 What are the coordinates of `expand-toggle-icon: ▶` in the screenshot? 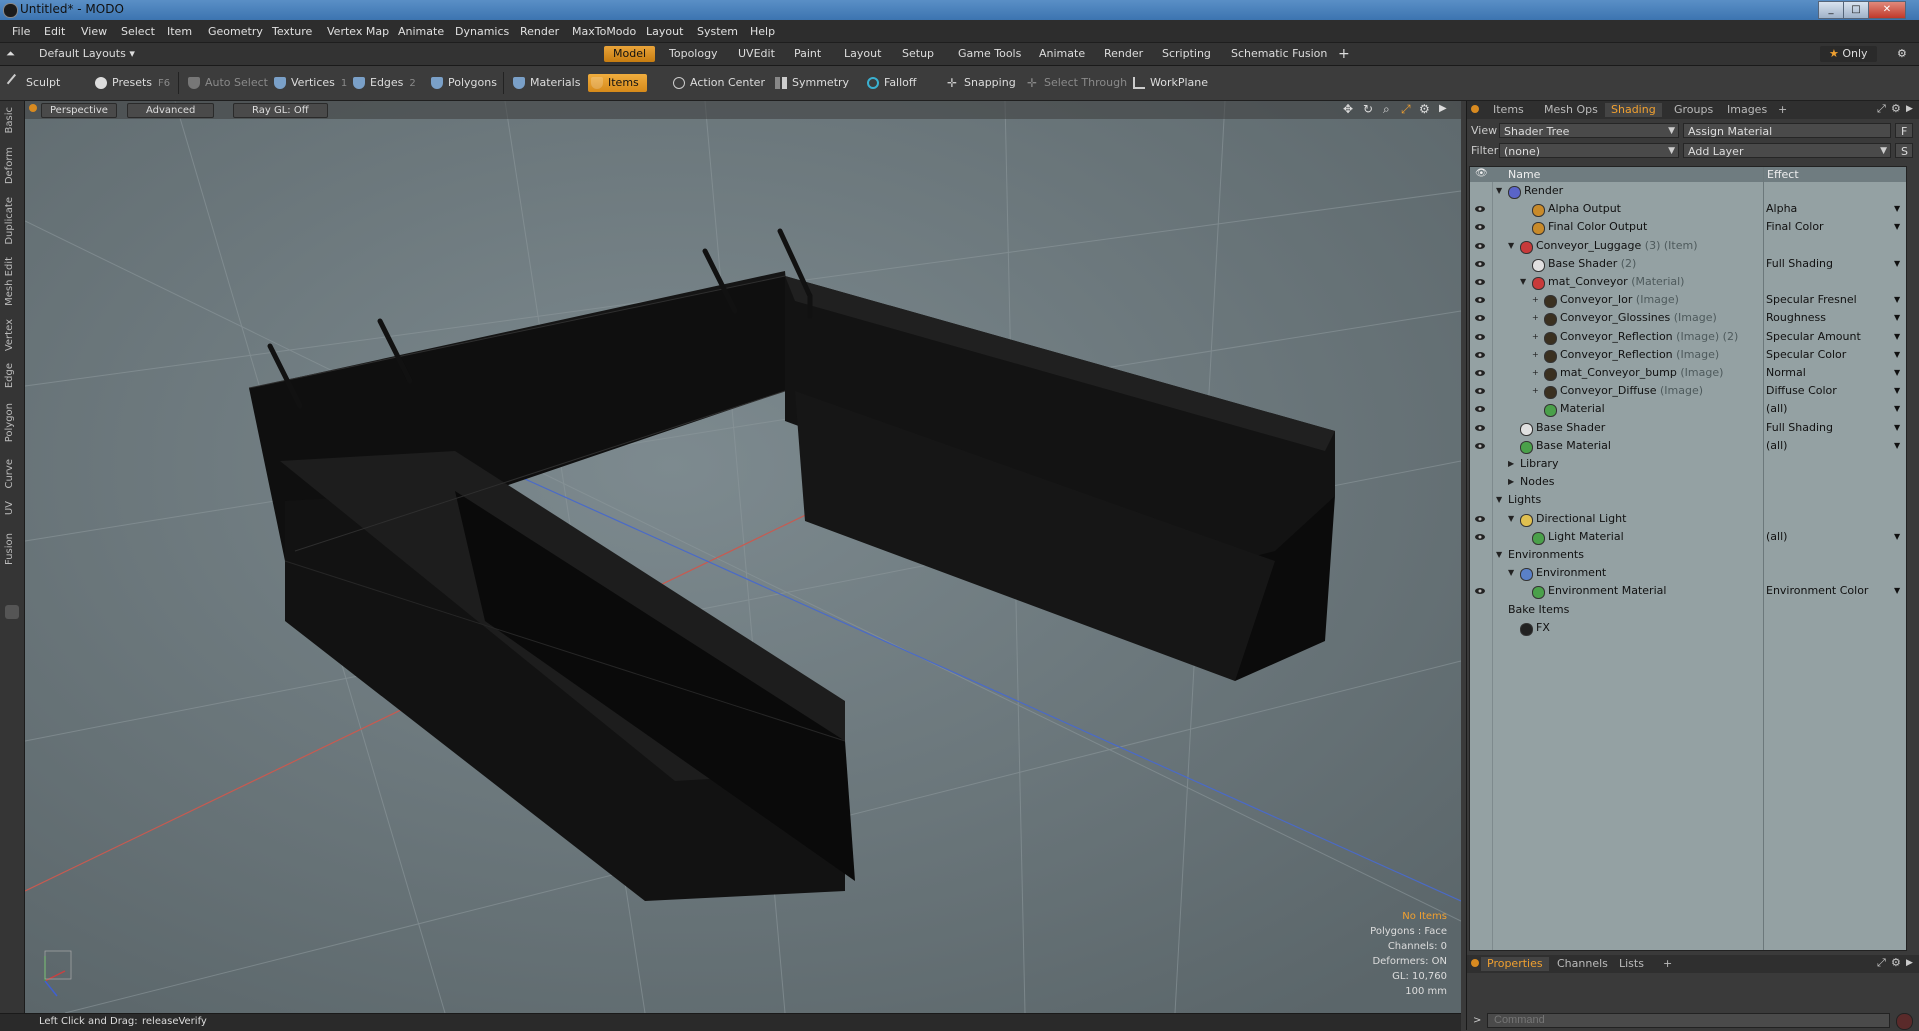 It's located at (1511, 464).